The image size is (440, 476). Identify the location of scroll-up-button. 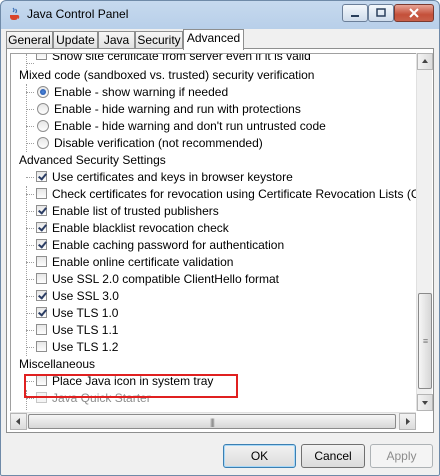
(425, 61).